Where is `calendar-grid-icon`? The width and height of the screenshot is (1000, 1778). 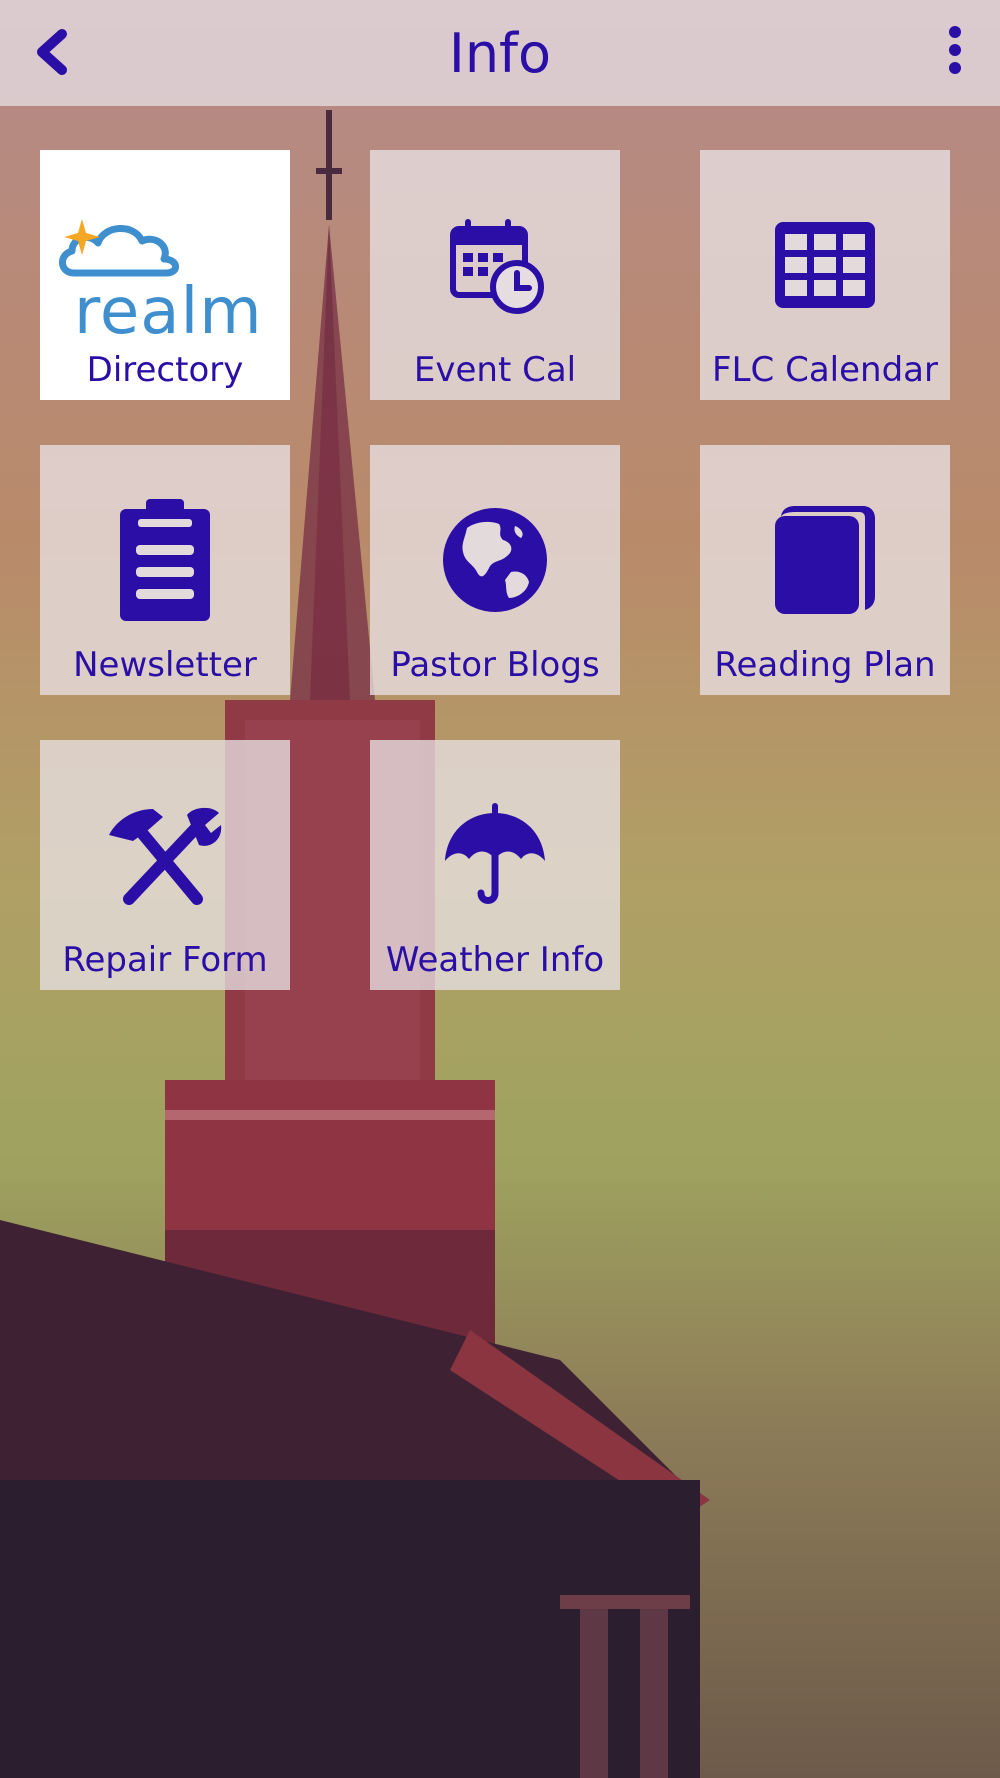
calendar-grid-icon is located at coordinates (825, 265).